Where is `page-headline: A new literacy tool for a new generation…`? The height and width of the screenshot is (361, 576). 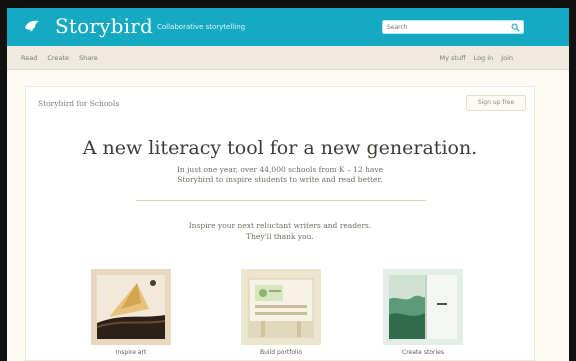
page-headline: A new literacy tool for a new generation… is located at coordinates (280, 148).